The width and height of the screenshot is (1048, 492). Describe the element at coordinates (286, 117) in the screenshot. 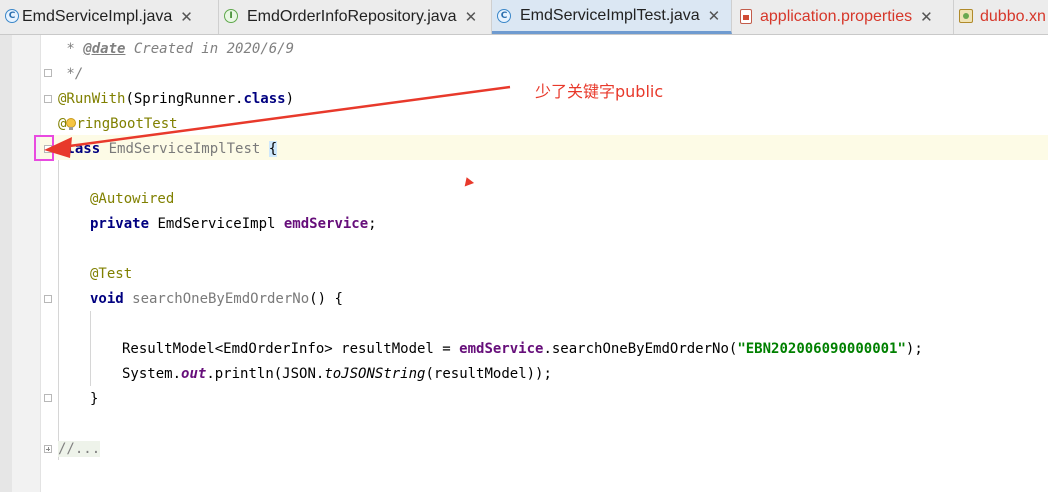

I see `arrow-shaft` at that location.